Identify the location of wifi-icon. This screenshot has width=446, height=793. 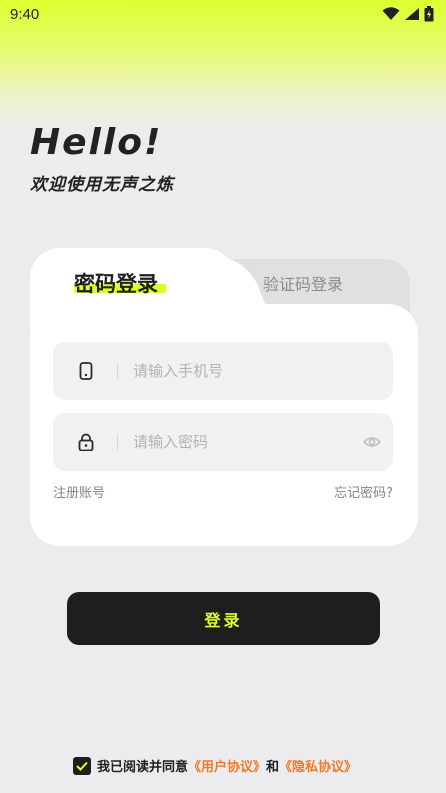
(391, 13).